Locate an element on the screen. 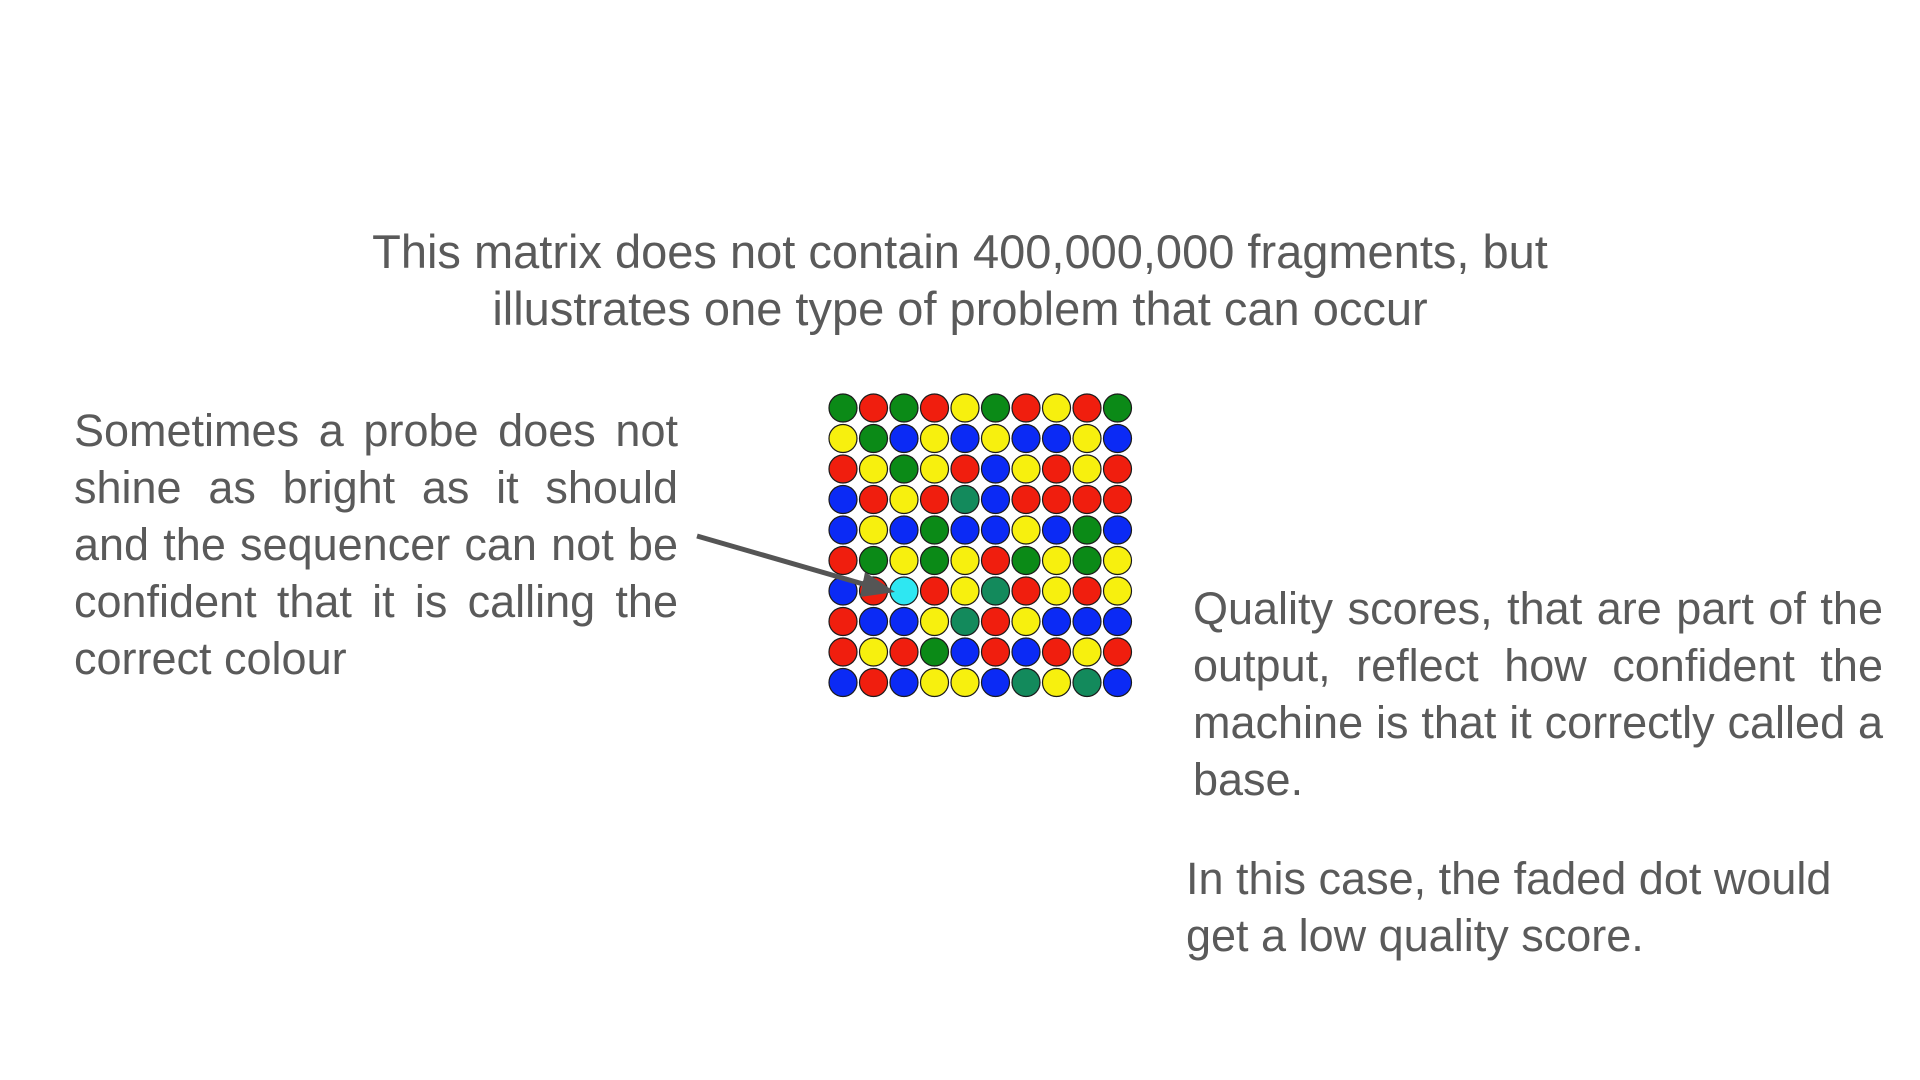  dot-matrix is located at coordinates (980, 545).